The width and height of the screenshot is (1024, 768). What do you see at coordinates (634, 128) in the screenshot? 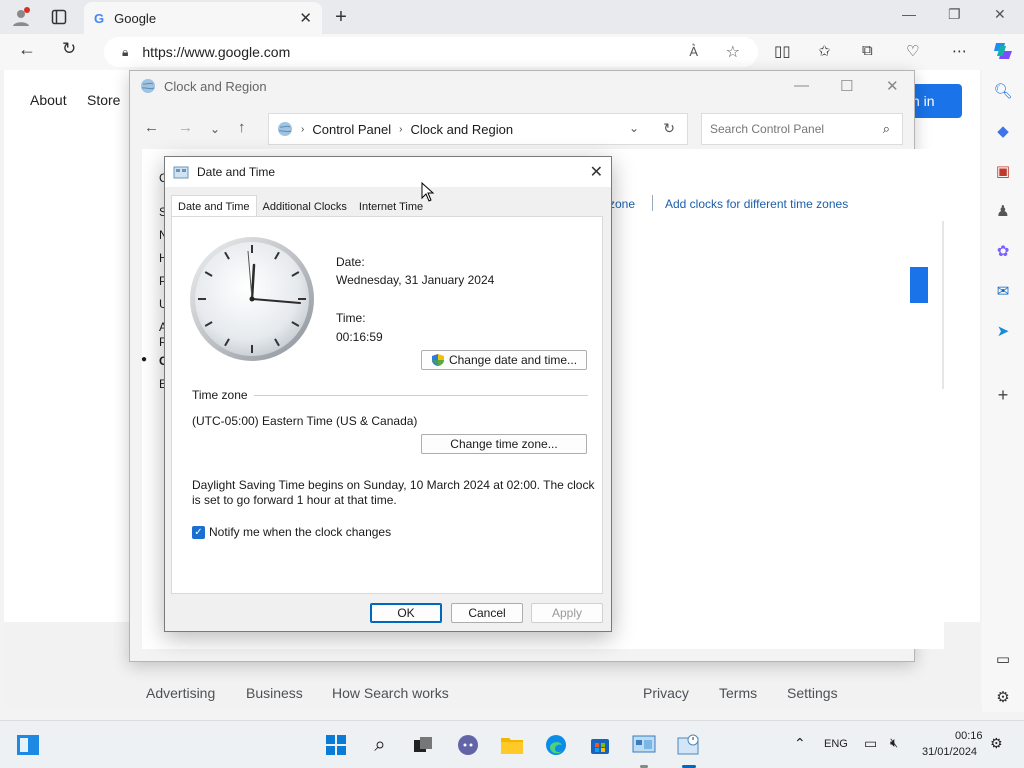
I see `address-dropdown-icon: ⌄` at bounding box center [634, 128].